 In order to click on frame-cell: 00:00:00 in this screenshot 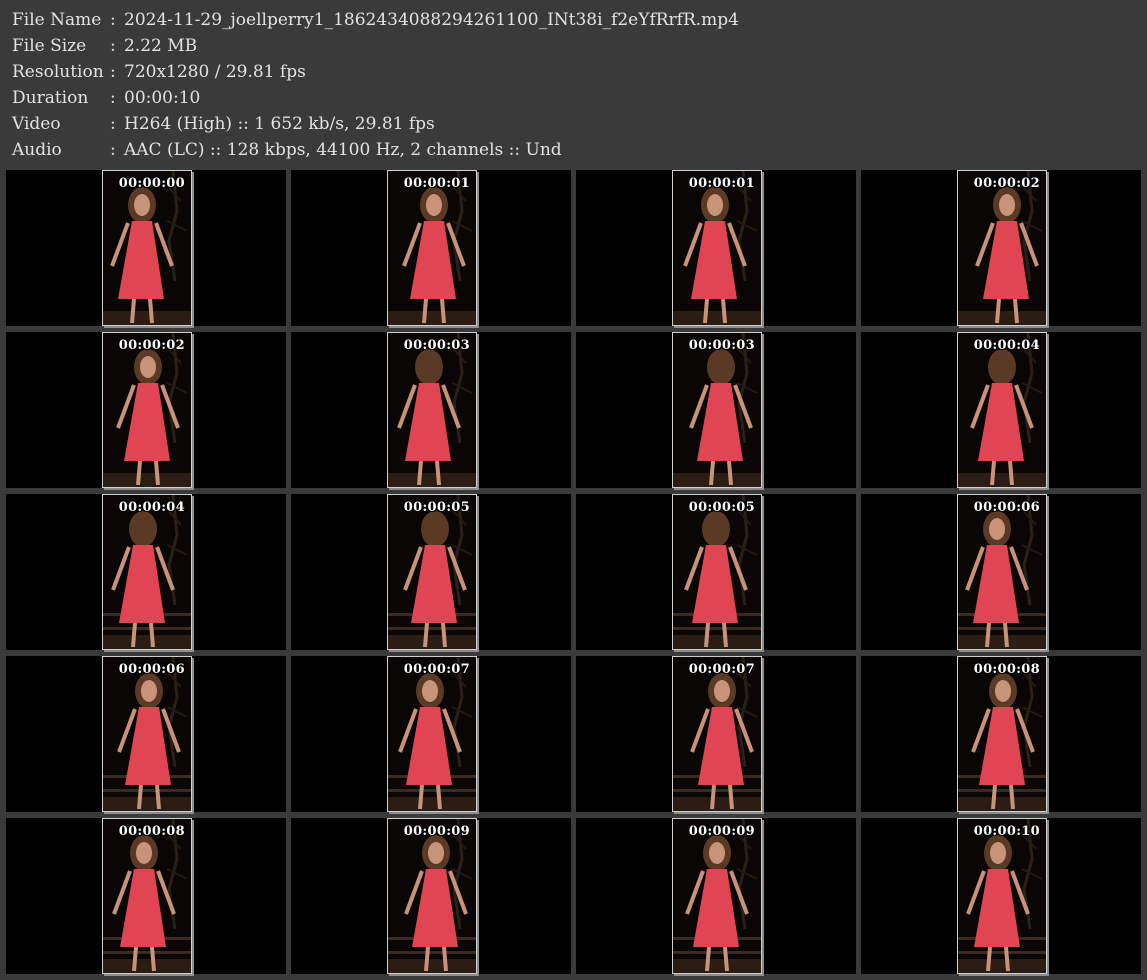, I will do `click(146, 248)`.